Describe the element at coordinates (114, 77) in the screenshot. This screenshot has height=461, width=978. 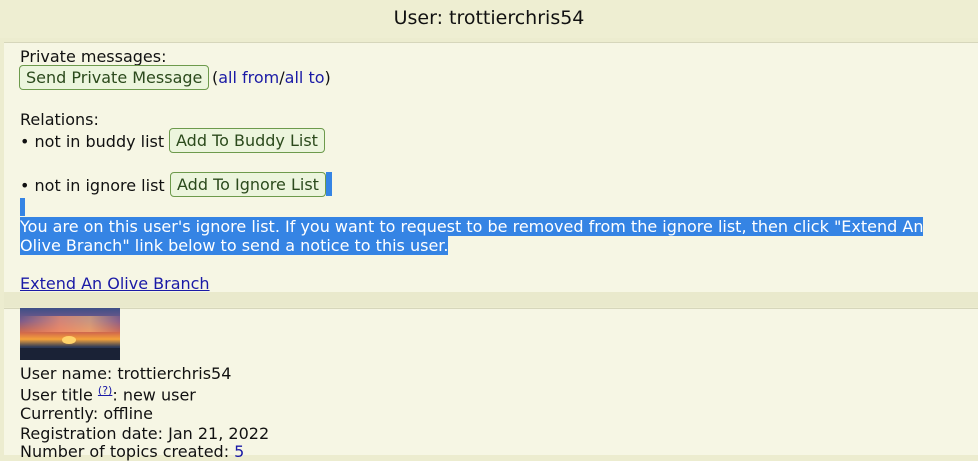
I see `send-private-message-button: Send Private Message` at that location.